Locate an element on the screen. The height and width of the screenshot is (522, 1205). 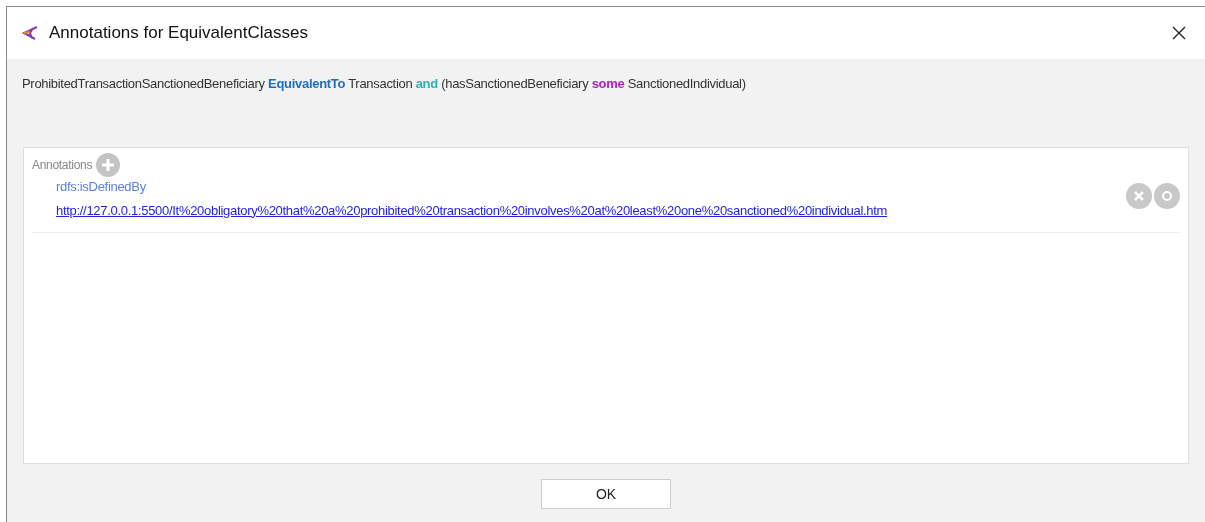
delete-icon is located at coordinates (1139, 196).